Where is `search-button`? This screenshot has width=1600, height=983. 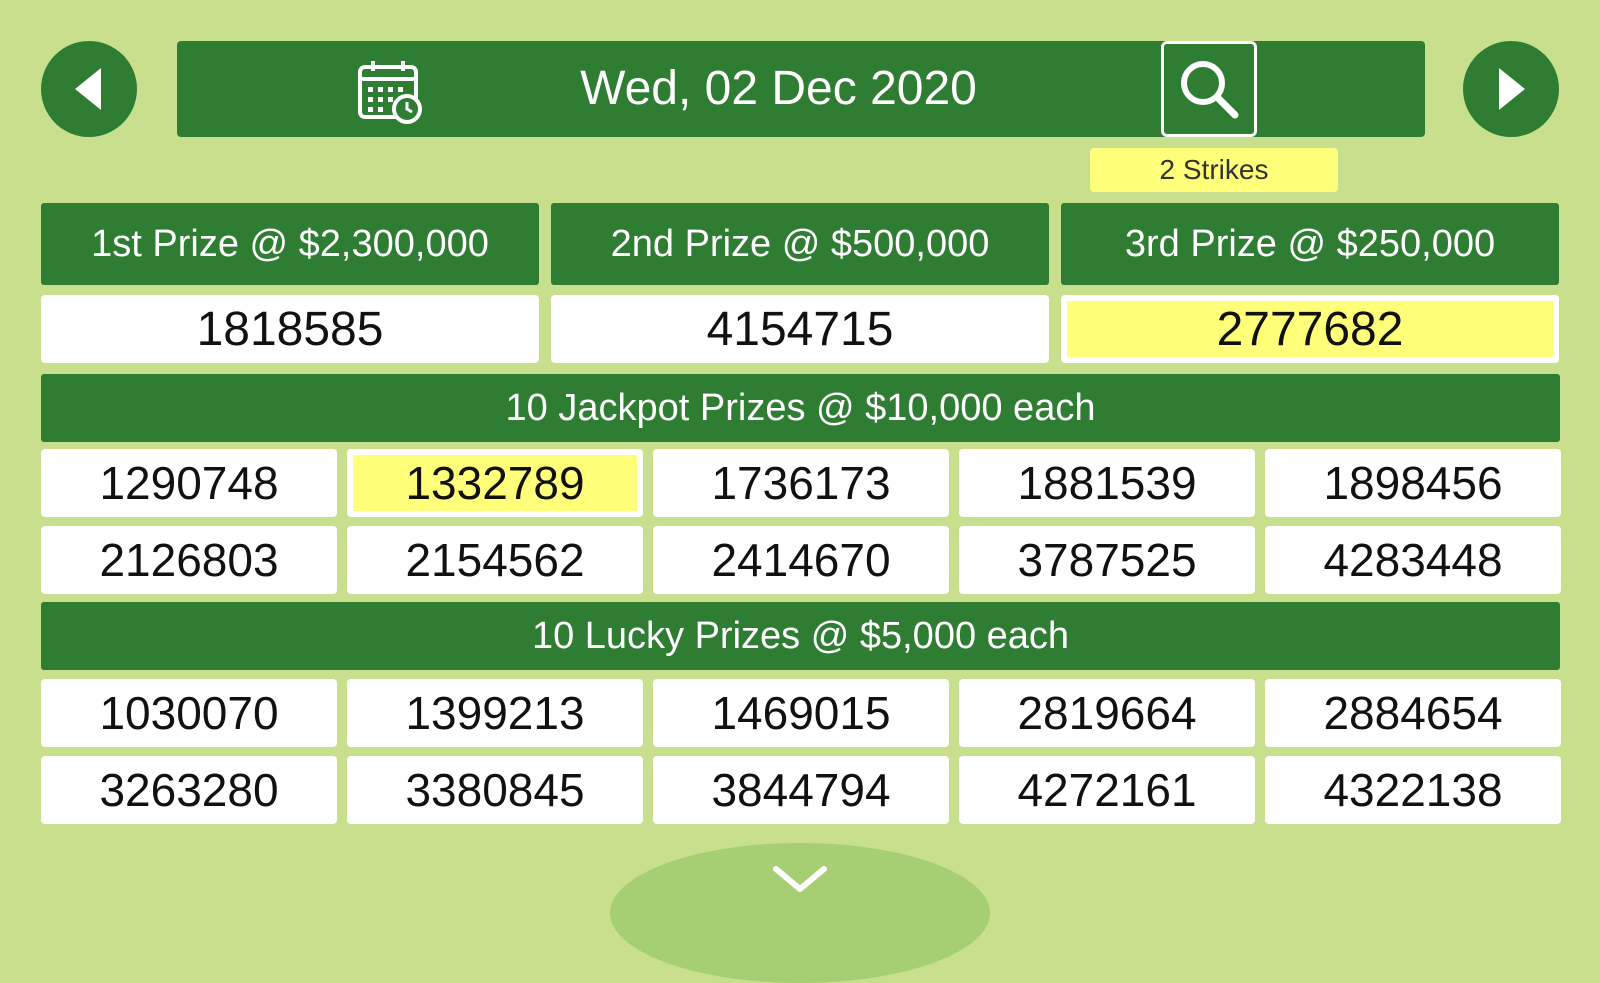
search-button is located at coordinates (1209, 89).